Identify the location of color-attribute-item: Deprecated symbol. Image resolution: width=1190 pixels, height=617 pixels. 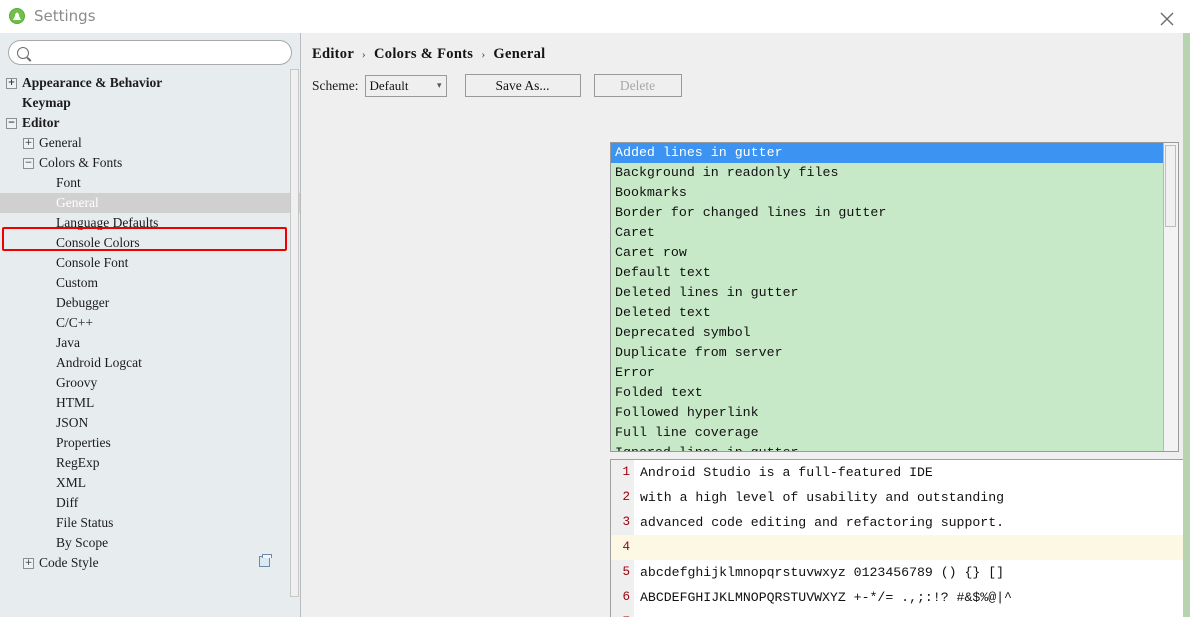
(887, 333).